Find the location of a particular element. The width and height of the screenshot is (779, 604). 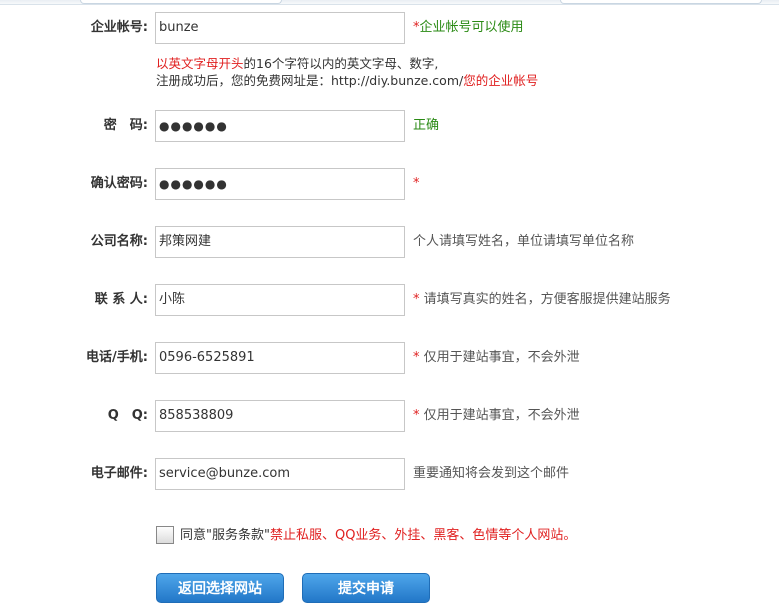

password-row: 密 码: ●●●●●● 正确 is located at coordinates (389, 126).